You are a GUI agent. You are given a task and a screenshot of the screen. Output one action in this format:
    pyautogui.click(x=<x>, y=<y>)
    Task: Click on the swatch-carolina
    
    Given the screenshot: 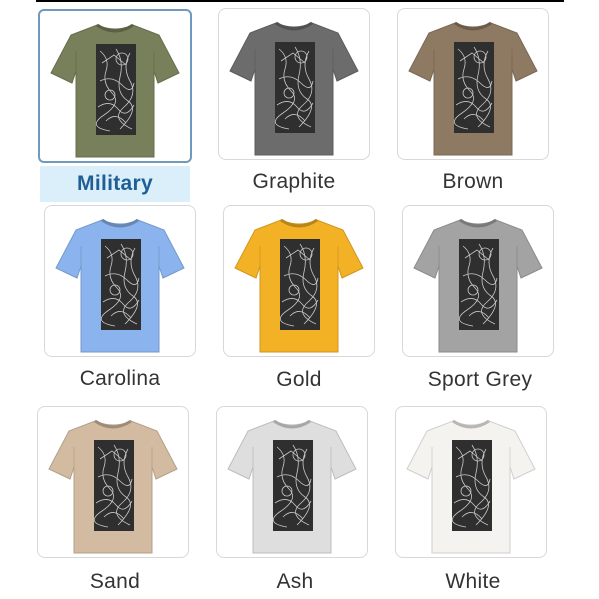 What is the action you would take?
    pyautogui.click(x=120, y=281)
    